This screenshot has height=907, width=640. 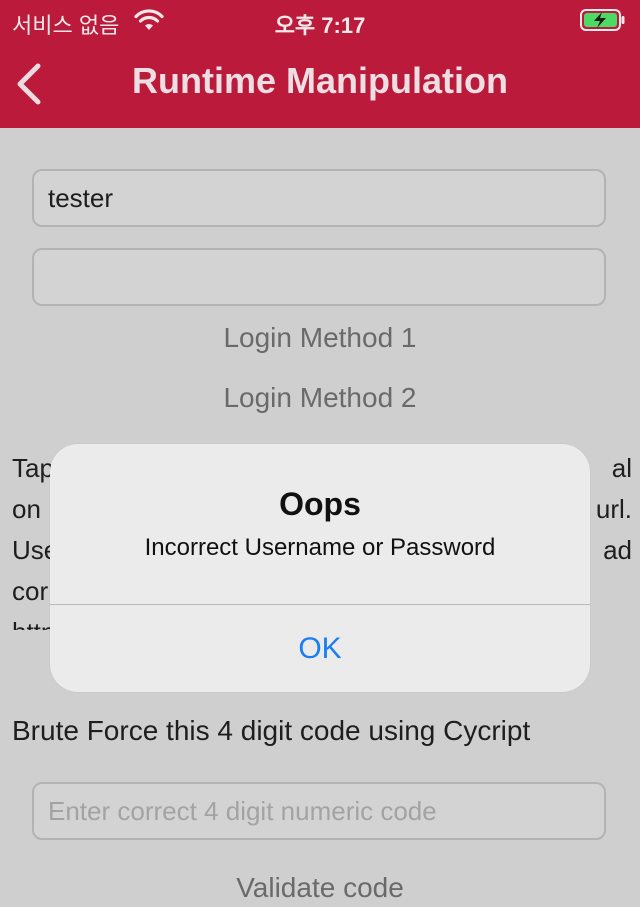 I want to click on navigation-bar: 서비스 없음 오후 7:17 Runtime Manipulation, so click(x=320, y=64).